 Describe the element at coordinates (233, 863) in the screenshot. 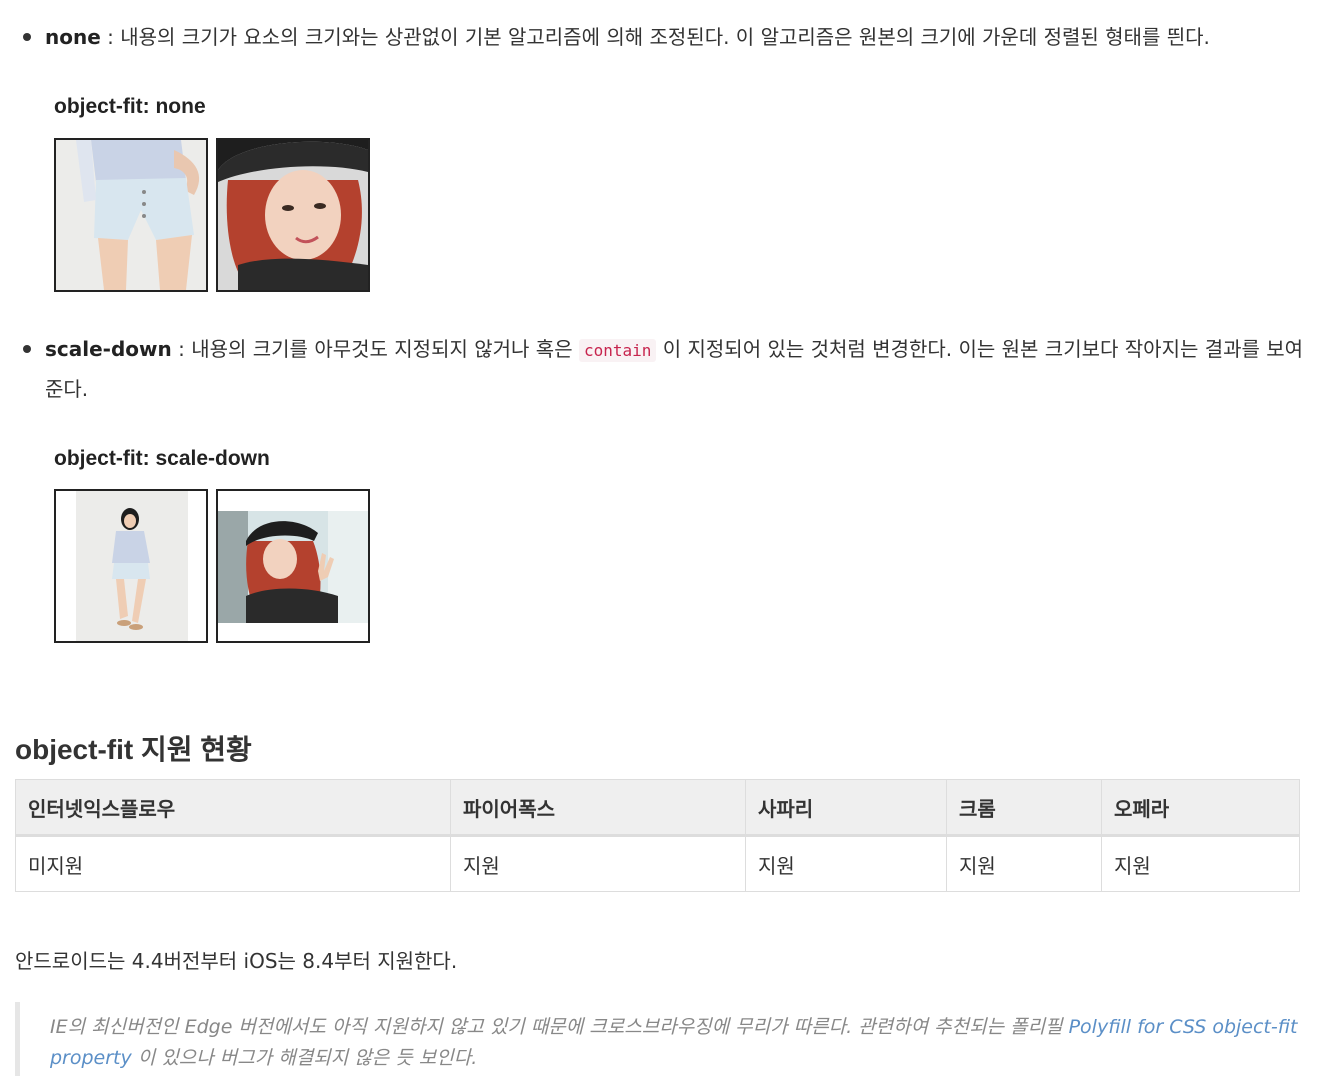

I see `cell-ie: 미지원` at that location.